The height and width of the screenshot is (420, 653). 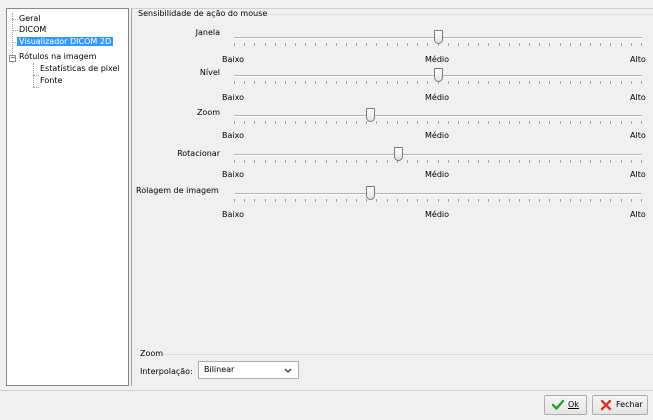 I want to click on slider-nivel, so click(x=438, y=79).